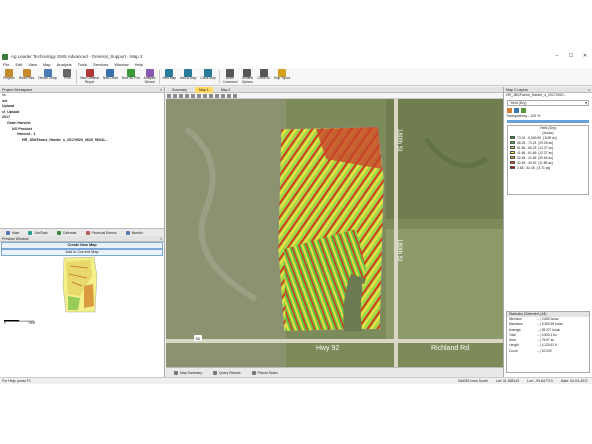 This screenshot has height=444, width=592. Describe the element at coordinates (101, 232) in the screenshot. I see `tab-financial-entries: Financial Entries` at that location.